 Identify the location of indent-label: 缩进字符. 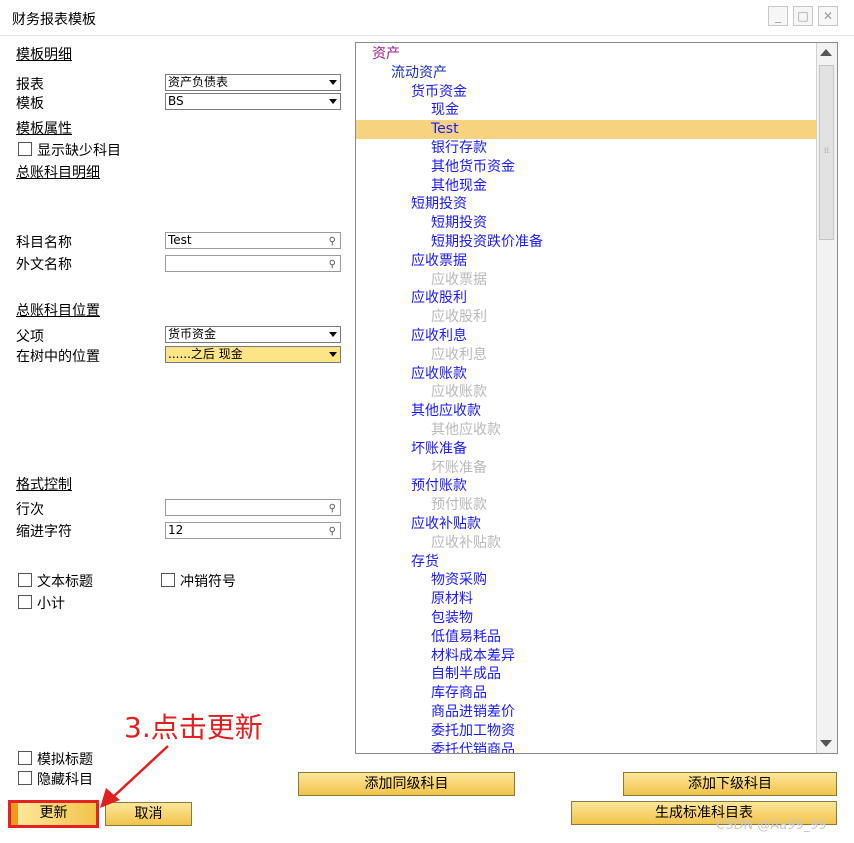
(44, 532).